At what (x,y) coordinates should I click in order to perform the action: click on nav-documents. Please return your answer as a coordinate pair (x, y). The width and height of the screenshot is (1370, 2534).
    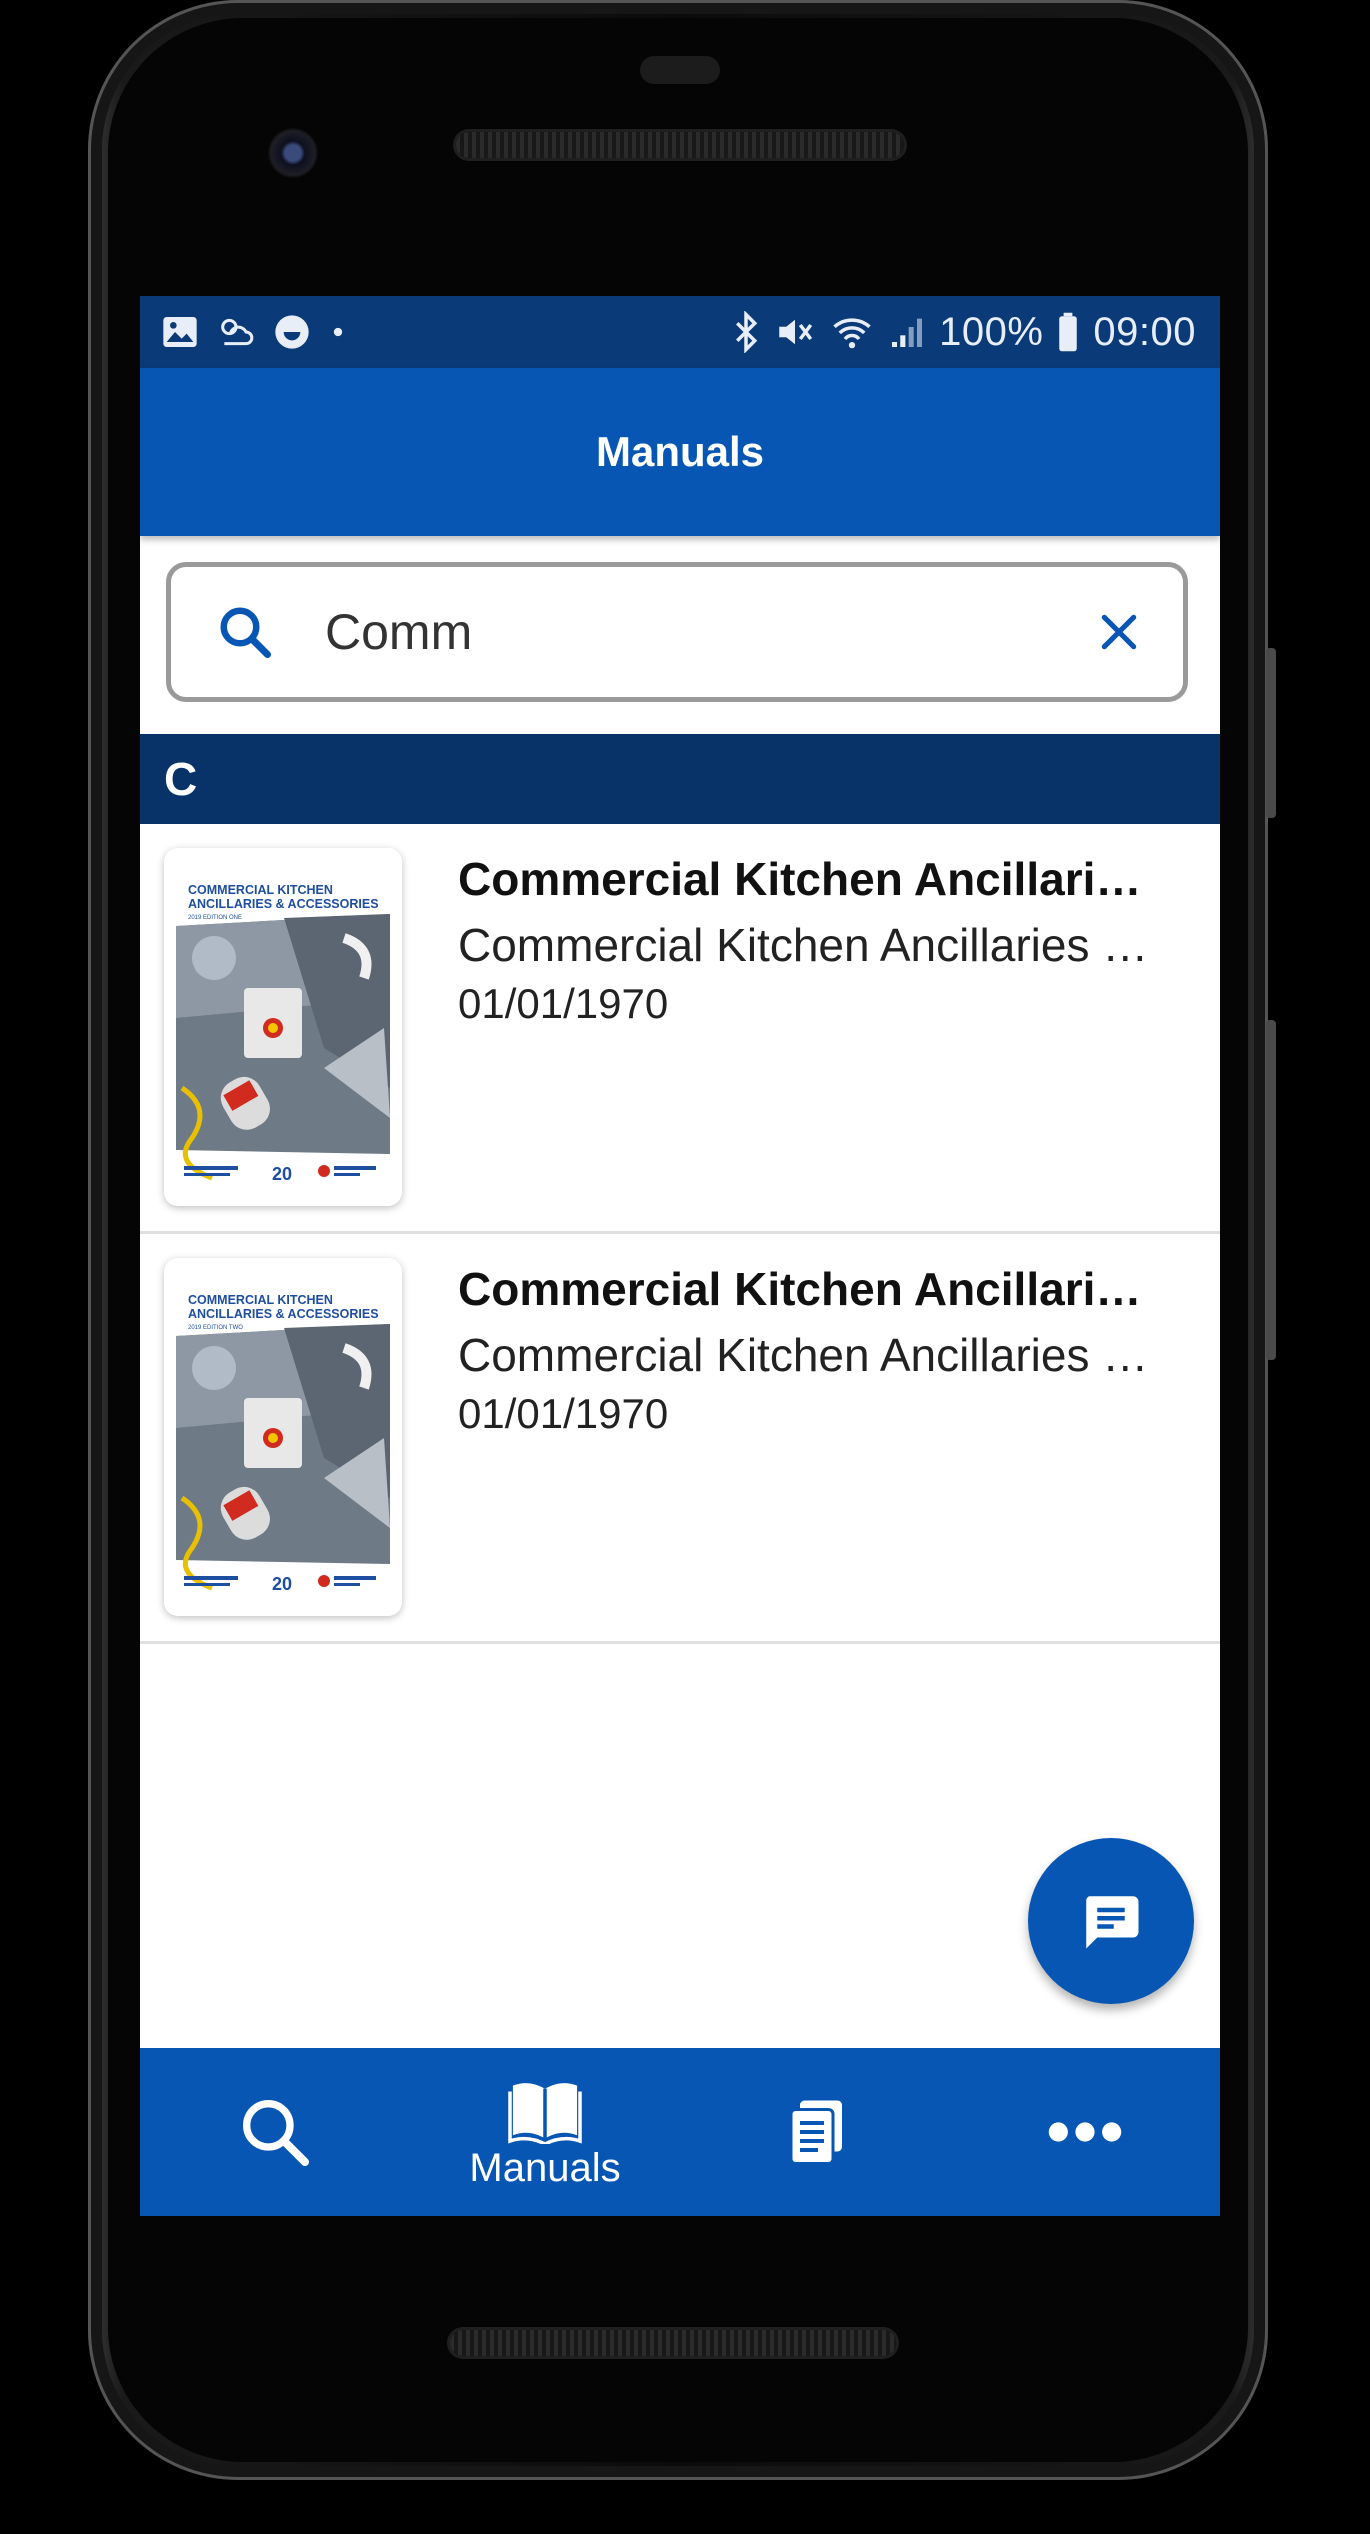
    Looking at the image, I should click on (815, 2132).